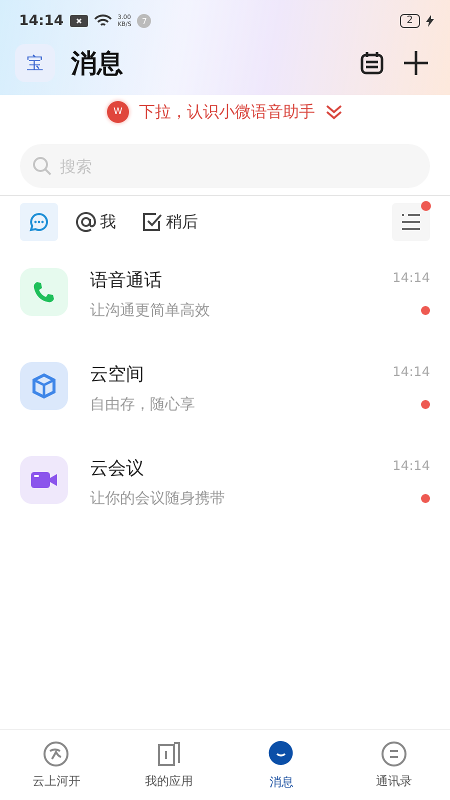 The image size is (450, 800). Describe the element at coordinates (230, 280) in the screenshot. I see `conversation-title: 语音通话` at that location.